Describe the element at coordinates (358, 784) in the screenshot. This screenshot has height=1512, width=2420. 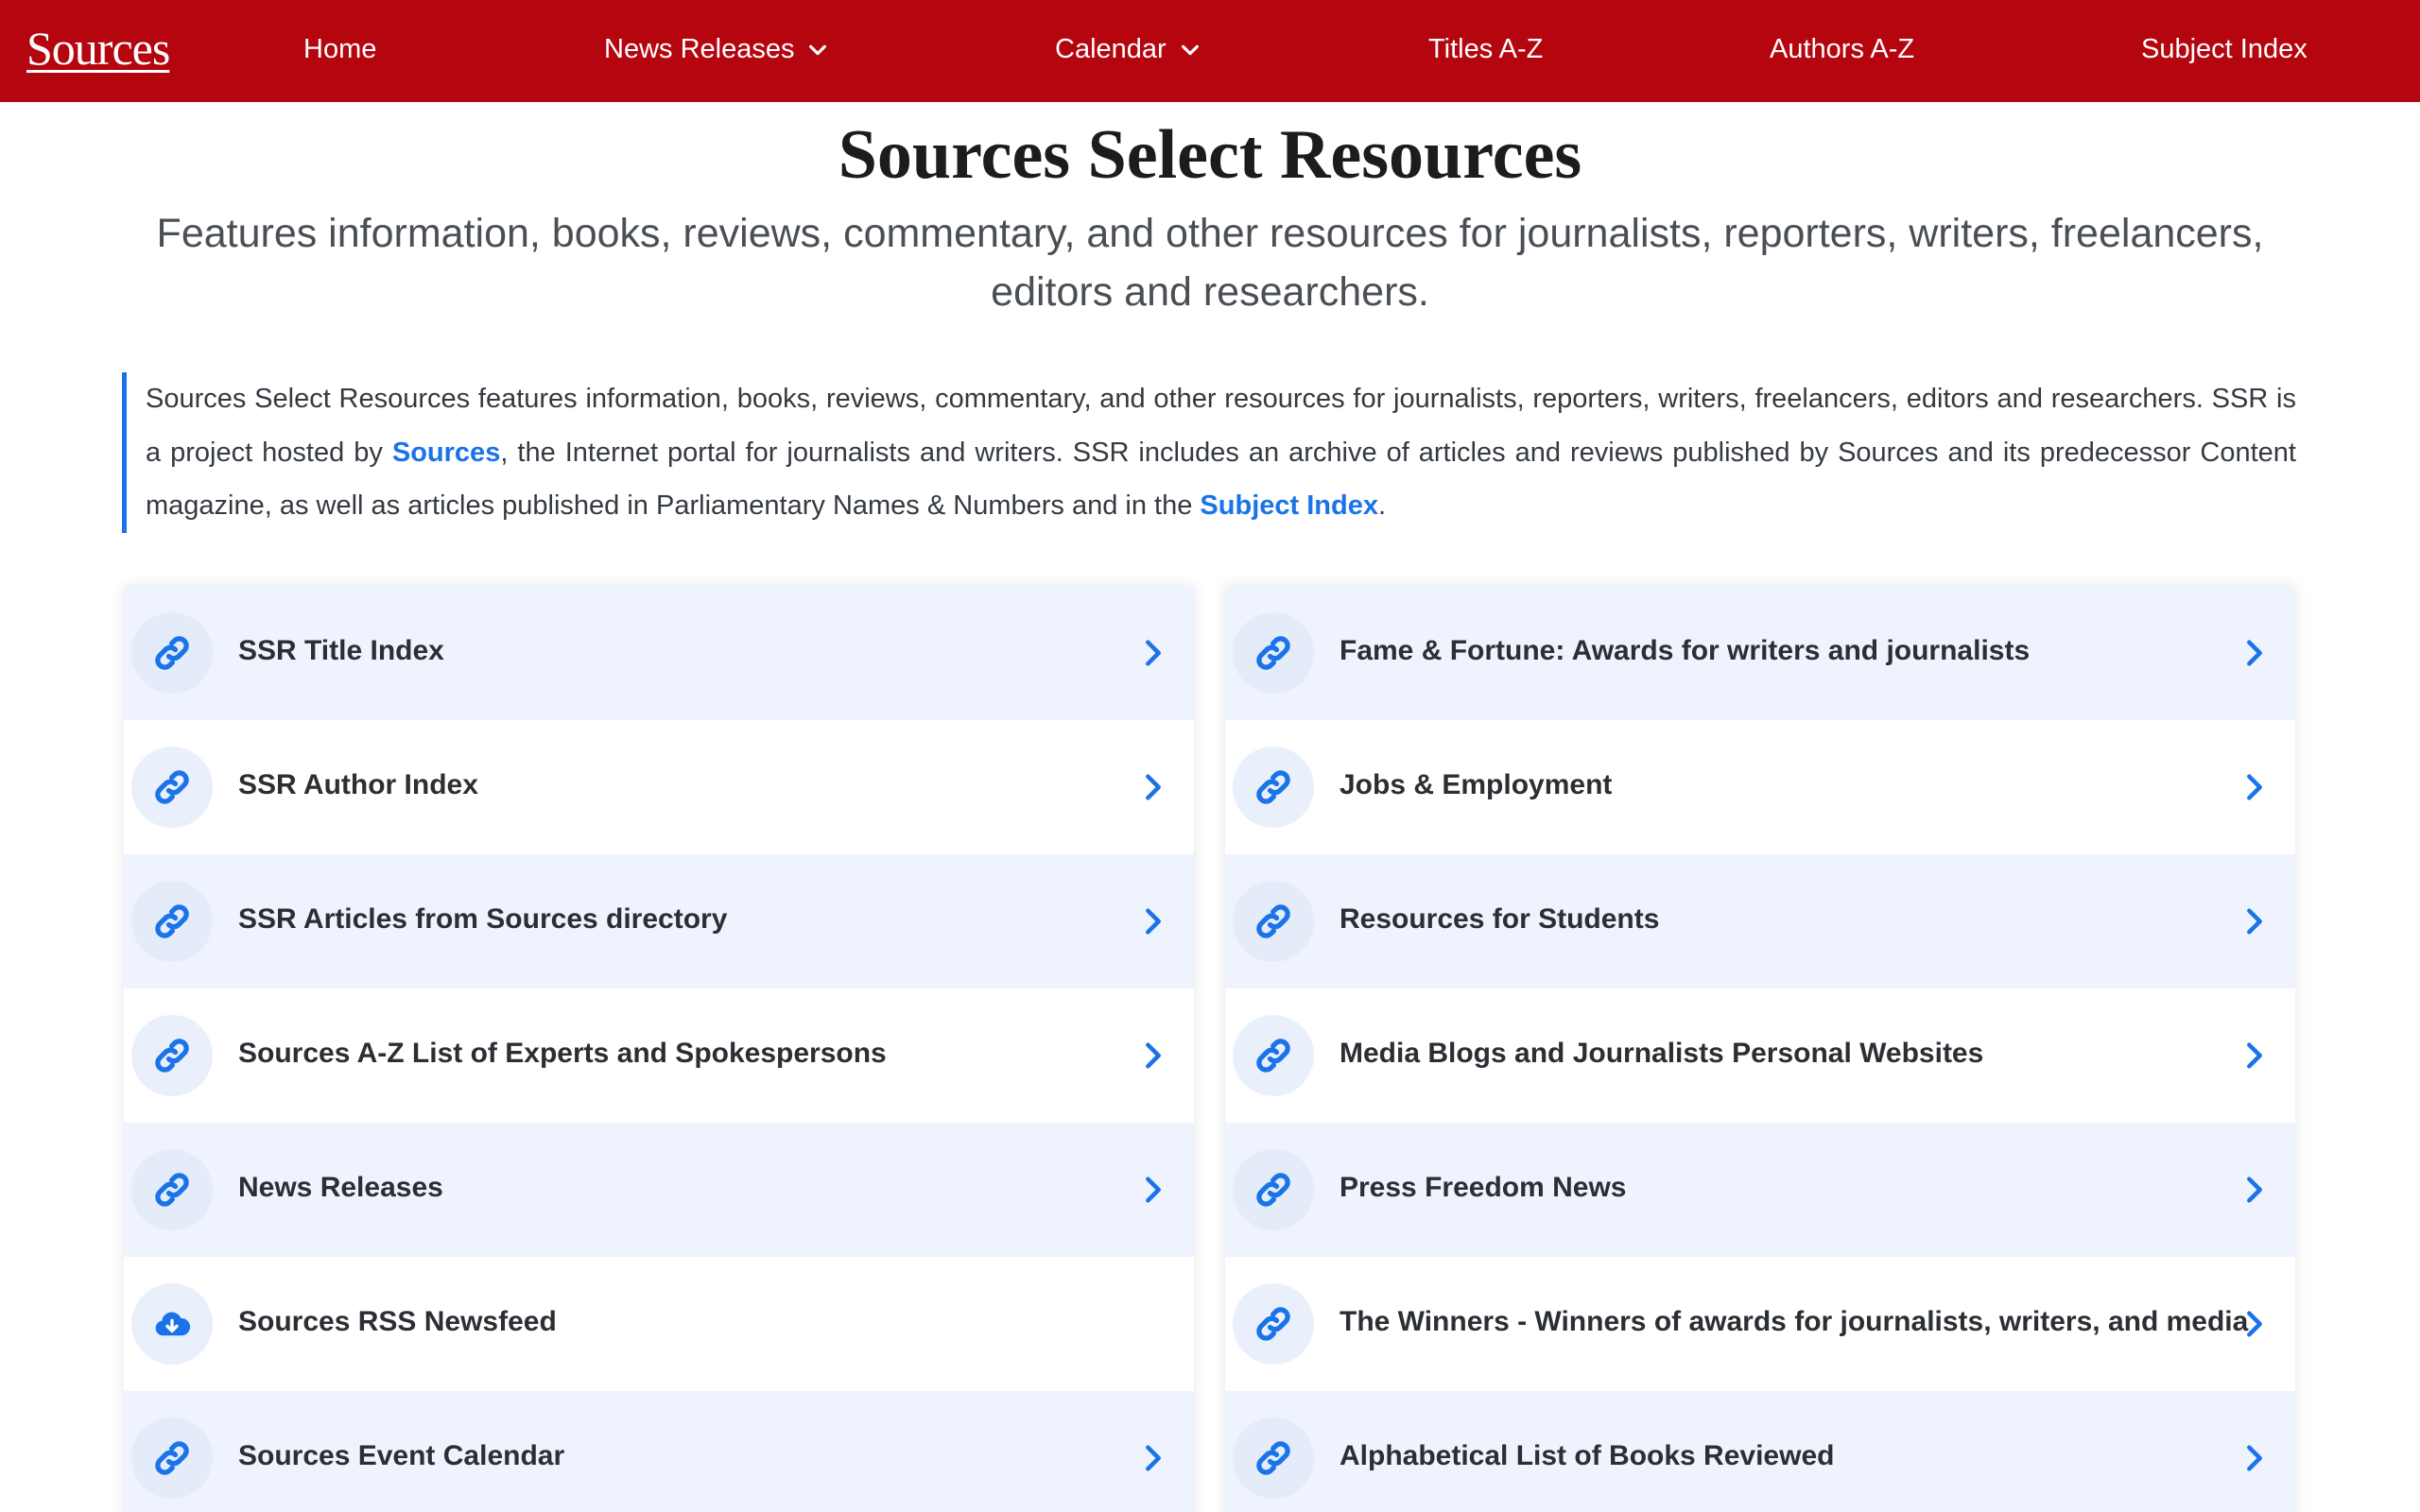
I see `list-item-label: SSR Author Index` at that location.